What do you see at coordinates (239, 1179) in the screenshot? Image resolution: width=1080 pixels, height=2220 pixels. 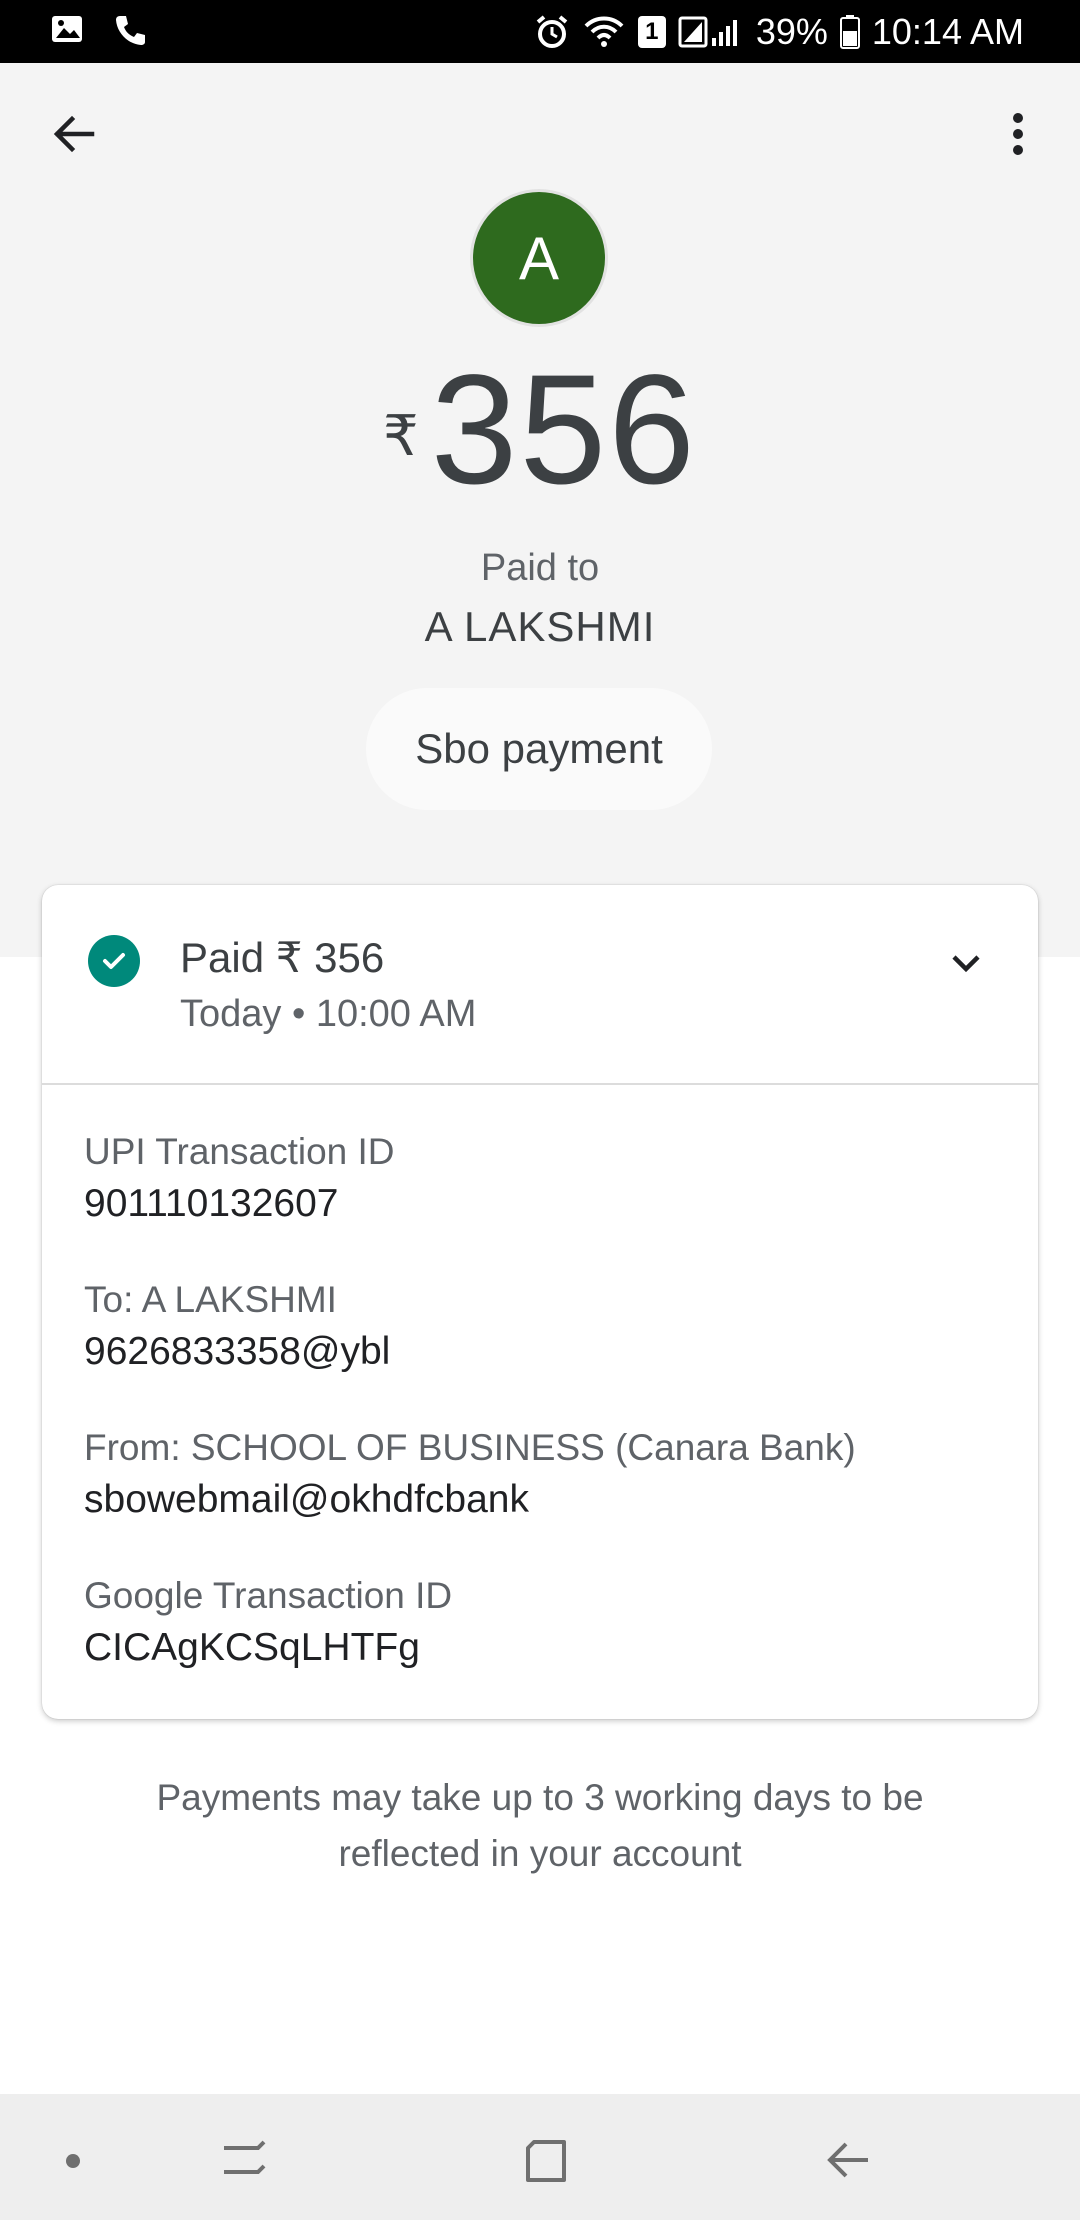 I see `detail-upi-transaction-id: UPI Transaction ID 901110132607` at bounding box center [239, 1179].